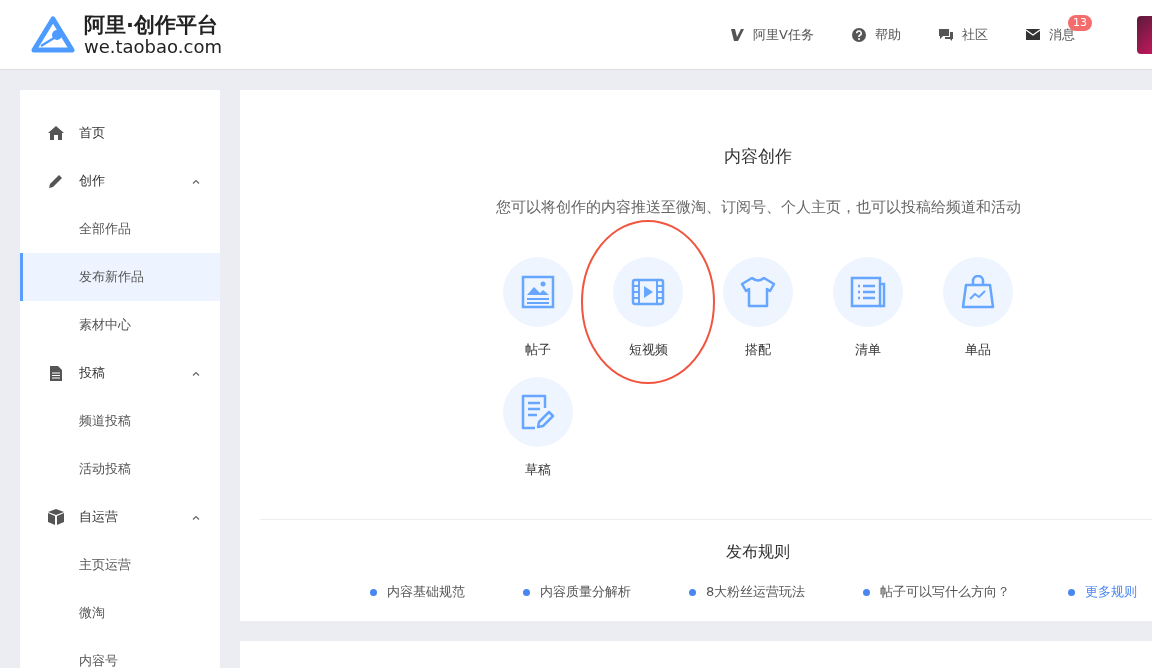 The width and height of the screenshot is (1152, 668). I want to click on logo-icon, so click(53, 34).